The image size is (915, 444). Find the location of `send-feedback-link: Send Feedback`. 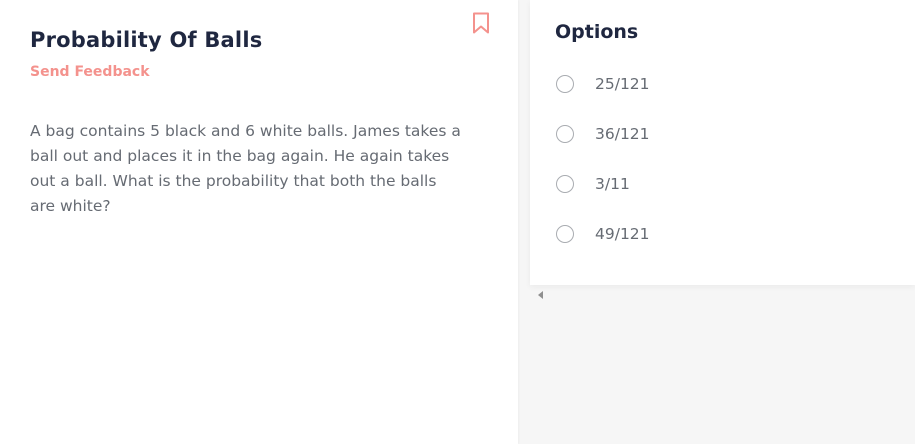

send-feedback-link: Send Feedback is located at coordinates (90, 72).